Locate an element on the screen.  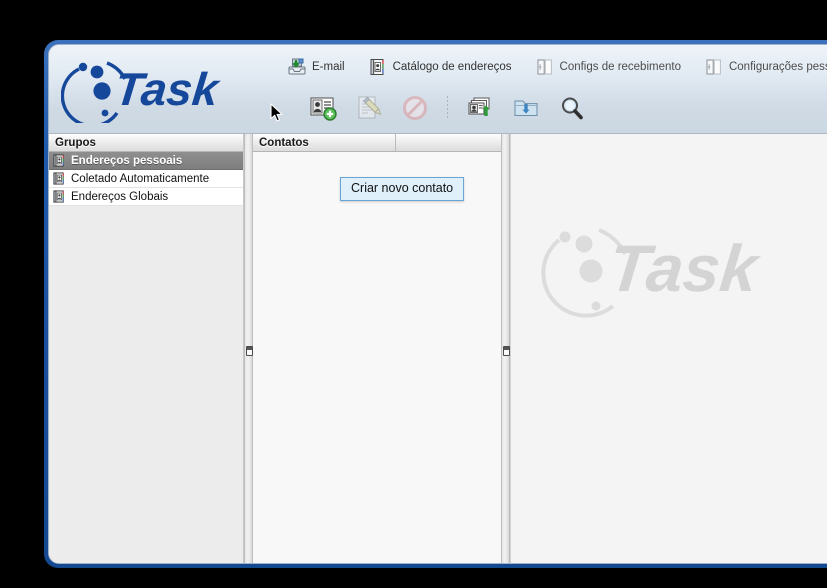
pencil-edit-icon is located at coordinates (370, 107).